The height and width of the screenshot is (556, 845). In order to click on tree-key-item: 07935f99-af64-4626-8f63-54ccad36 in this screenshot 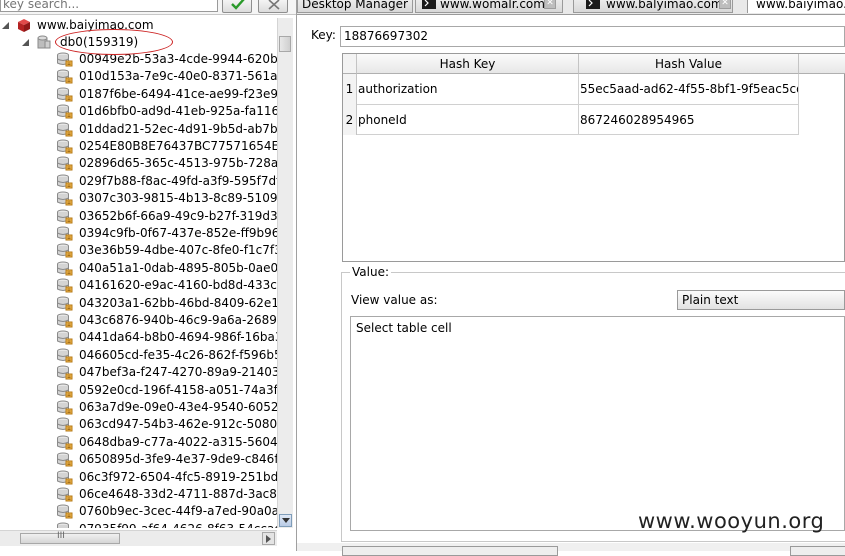, I will do `click(166, 524)`.